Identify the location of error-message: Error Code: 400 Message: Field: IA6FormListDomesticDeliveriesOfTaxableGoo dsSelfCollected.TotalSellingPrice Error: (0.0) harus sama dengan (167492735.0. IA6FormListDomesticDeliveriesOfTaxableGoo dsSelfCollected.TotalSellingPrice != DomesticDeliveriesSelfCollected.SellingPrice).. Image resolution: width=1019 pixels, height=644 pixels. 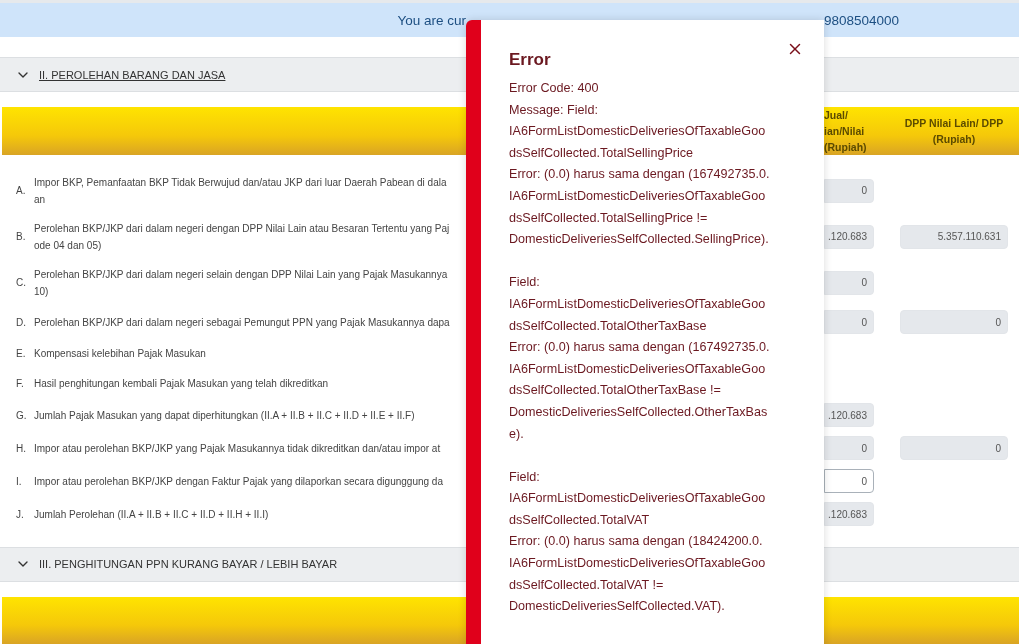
(640, 164).